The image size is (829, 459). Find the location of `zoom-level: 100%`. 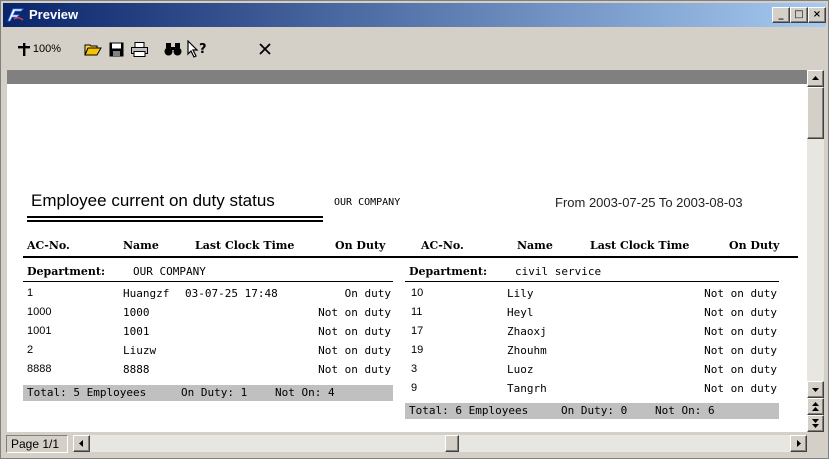

zoom-level: 100% is located at coordinates (47, 49).